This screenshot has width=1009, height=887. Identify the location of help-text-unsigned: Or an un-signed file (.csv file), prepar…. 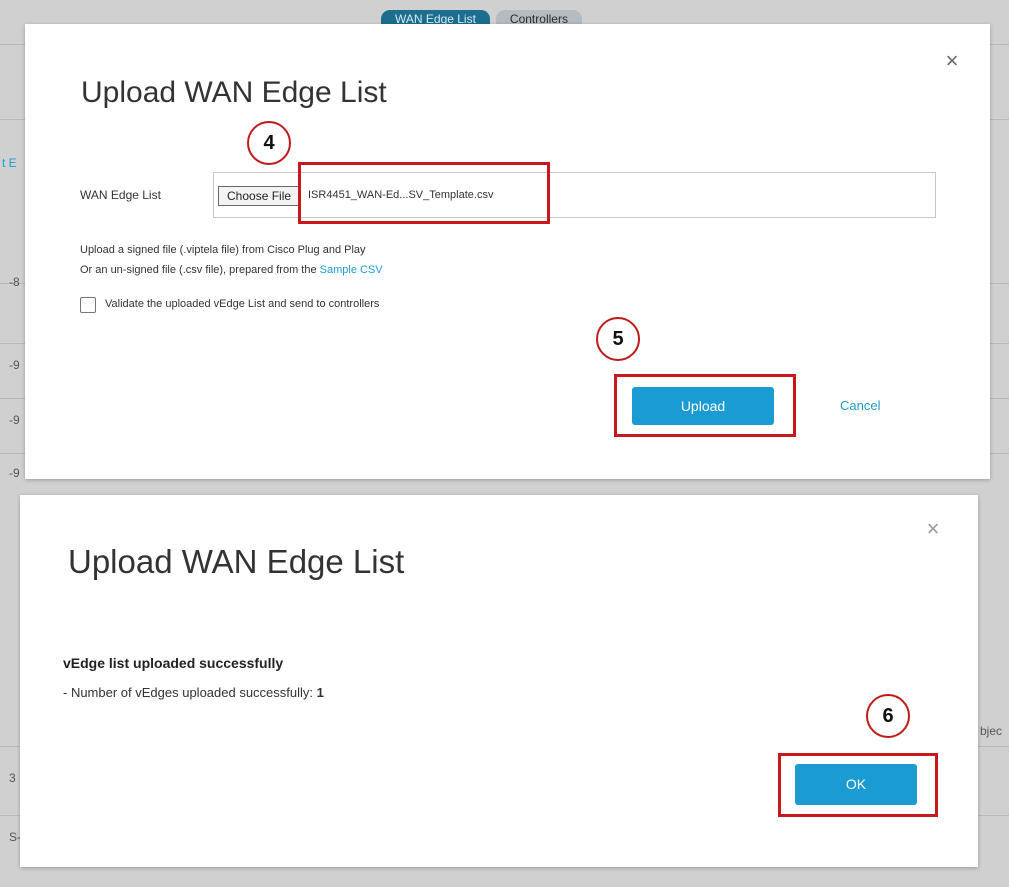
(231, 270).